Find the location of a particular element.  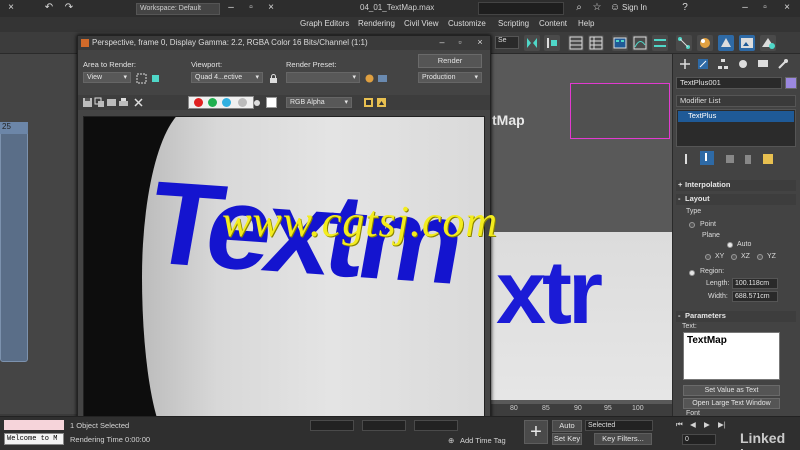

go-to-start-icon: ⏮ is located at coordinates (679, 425).